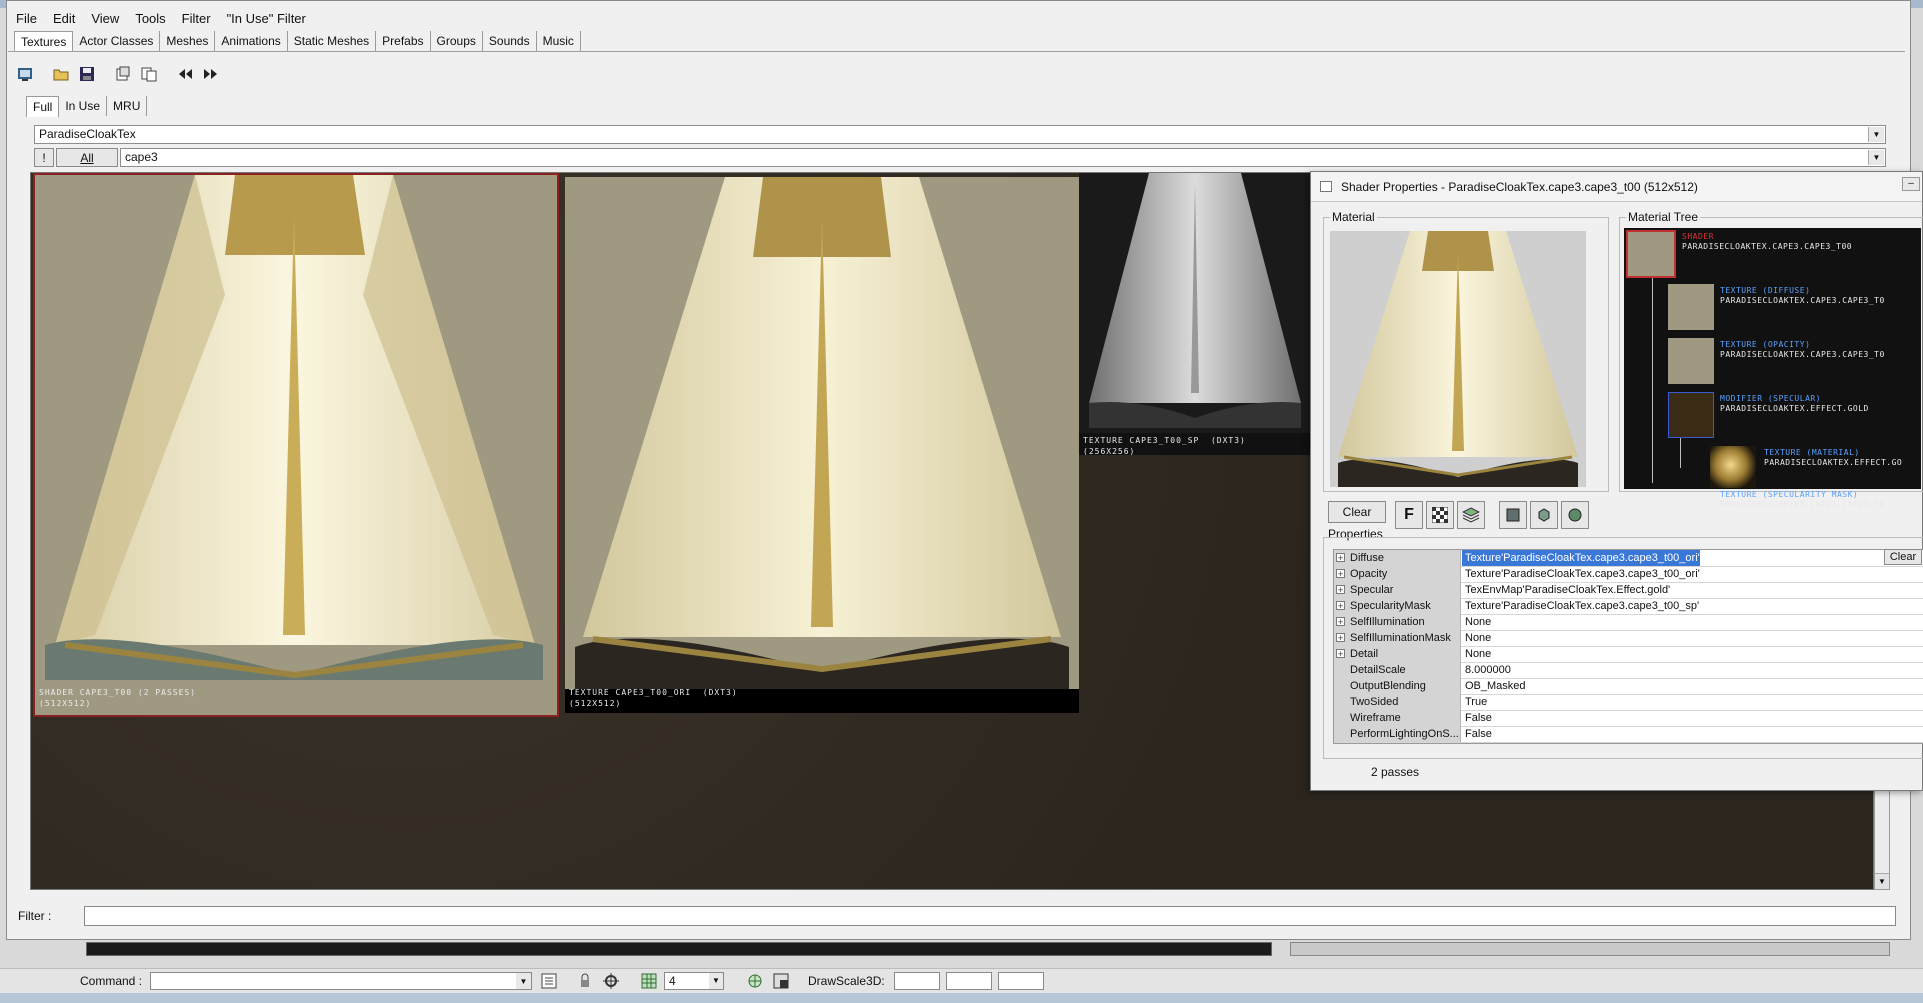 The image size is (1923, 1003). What do you see at coordinates (822, 445) in the screenshot?
I see `texture-tile-diffuse: TEXTURE CAPE3_T00_ORI (DXT3) (512X512)` at bounding box center [822, 445].